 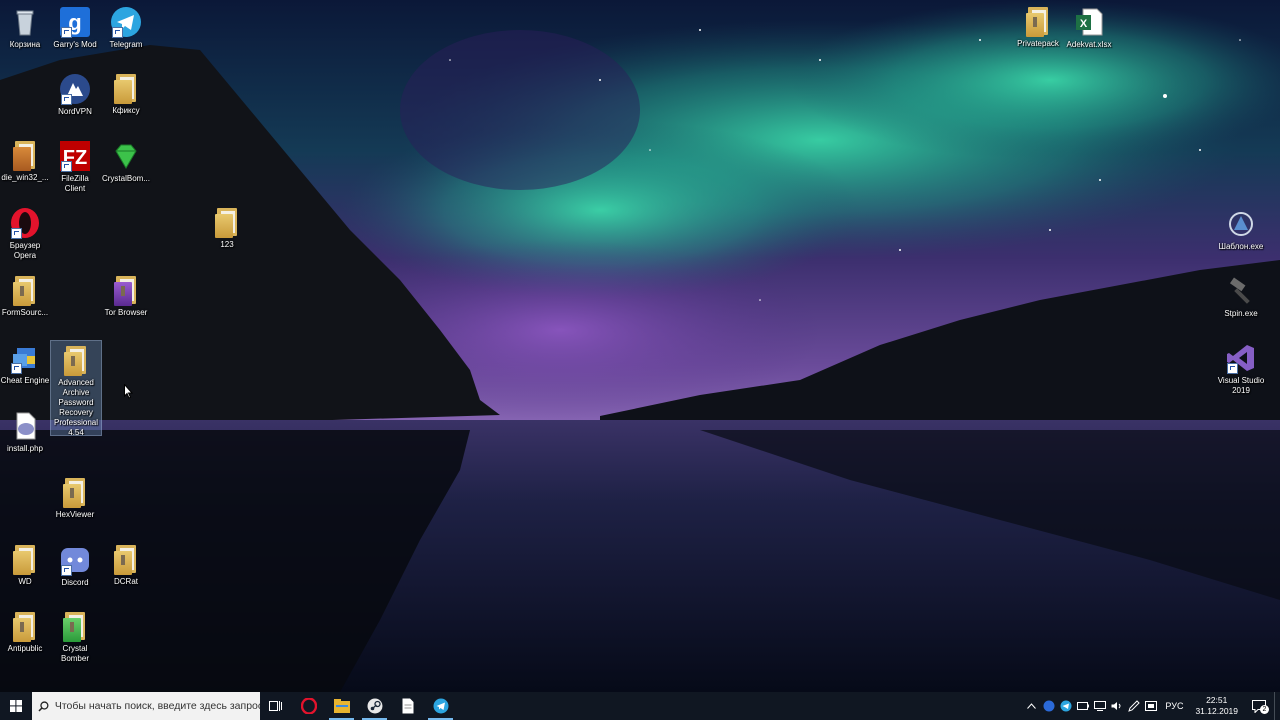 I want to click on task-view-button, so click(x=276, y=706).